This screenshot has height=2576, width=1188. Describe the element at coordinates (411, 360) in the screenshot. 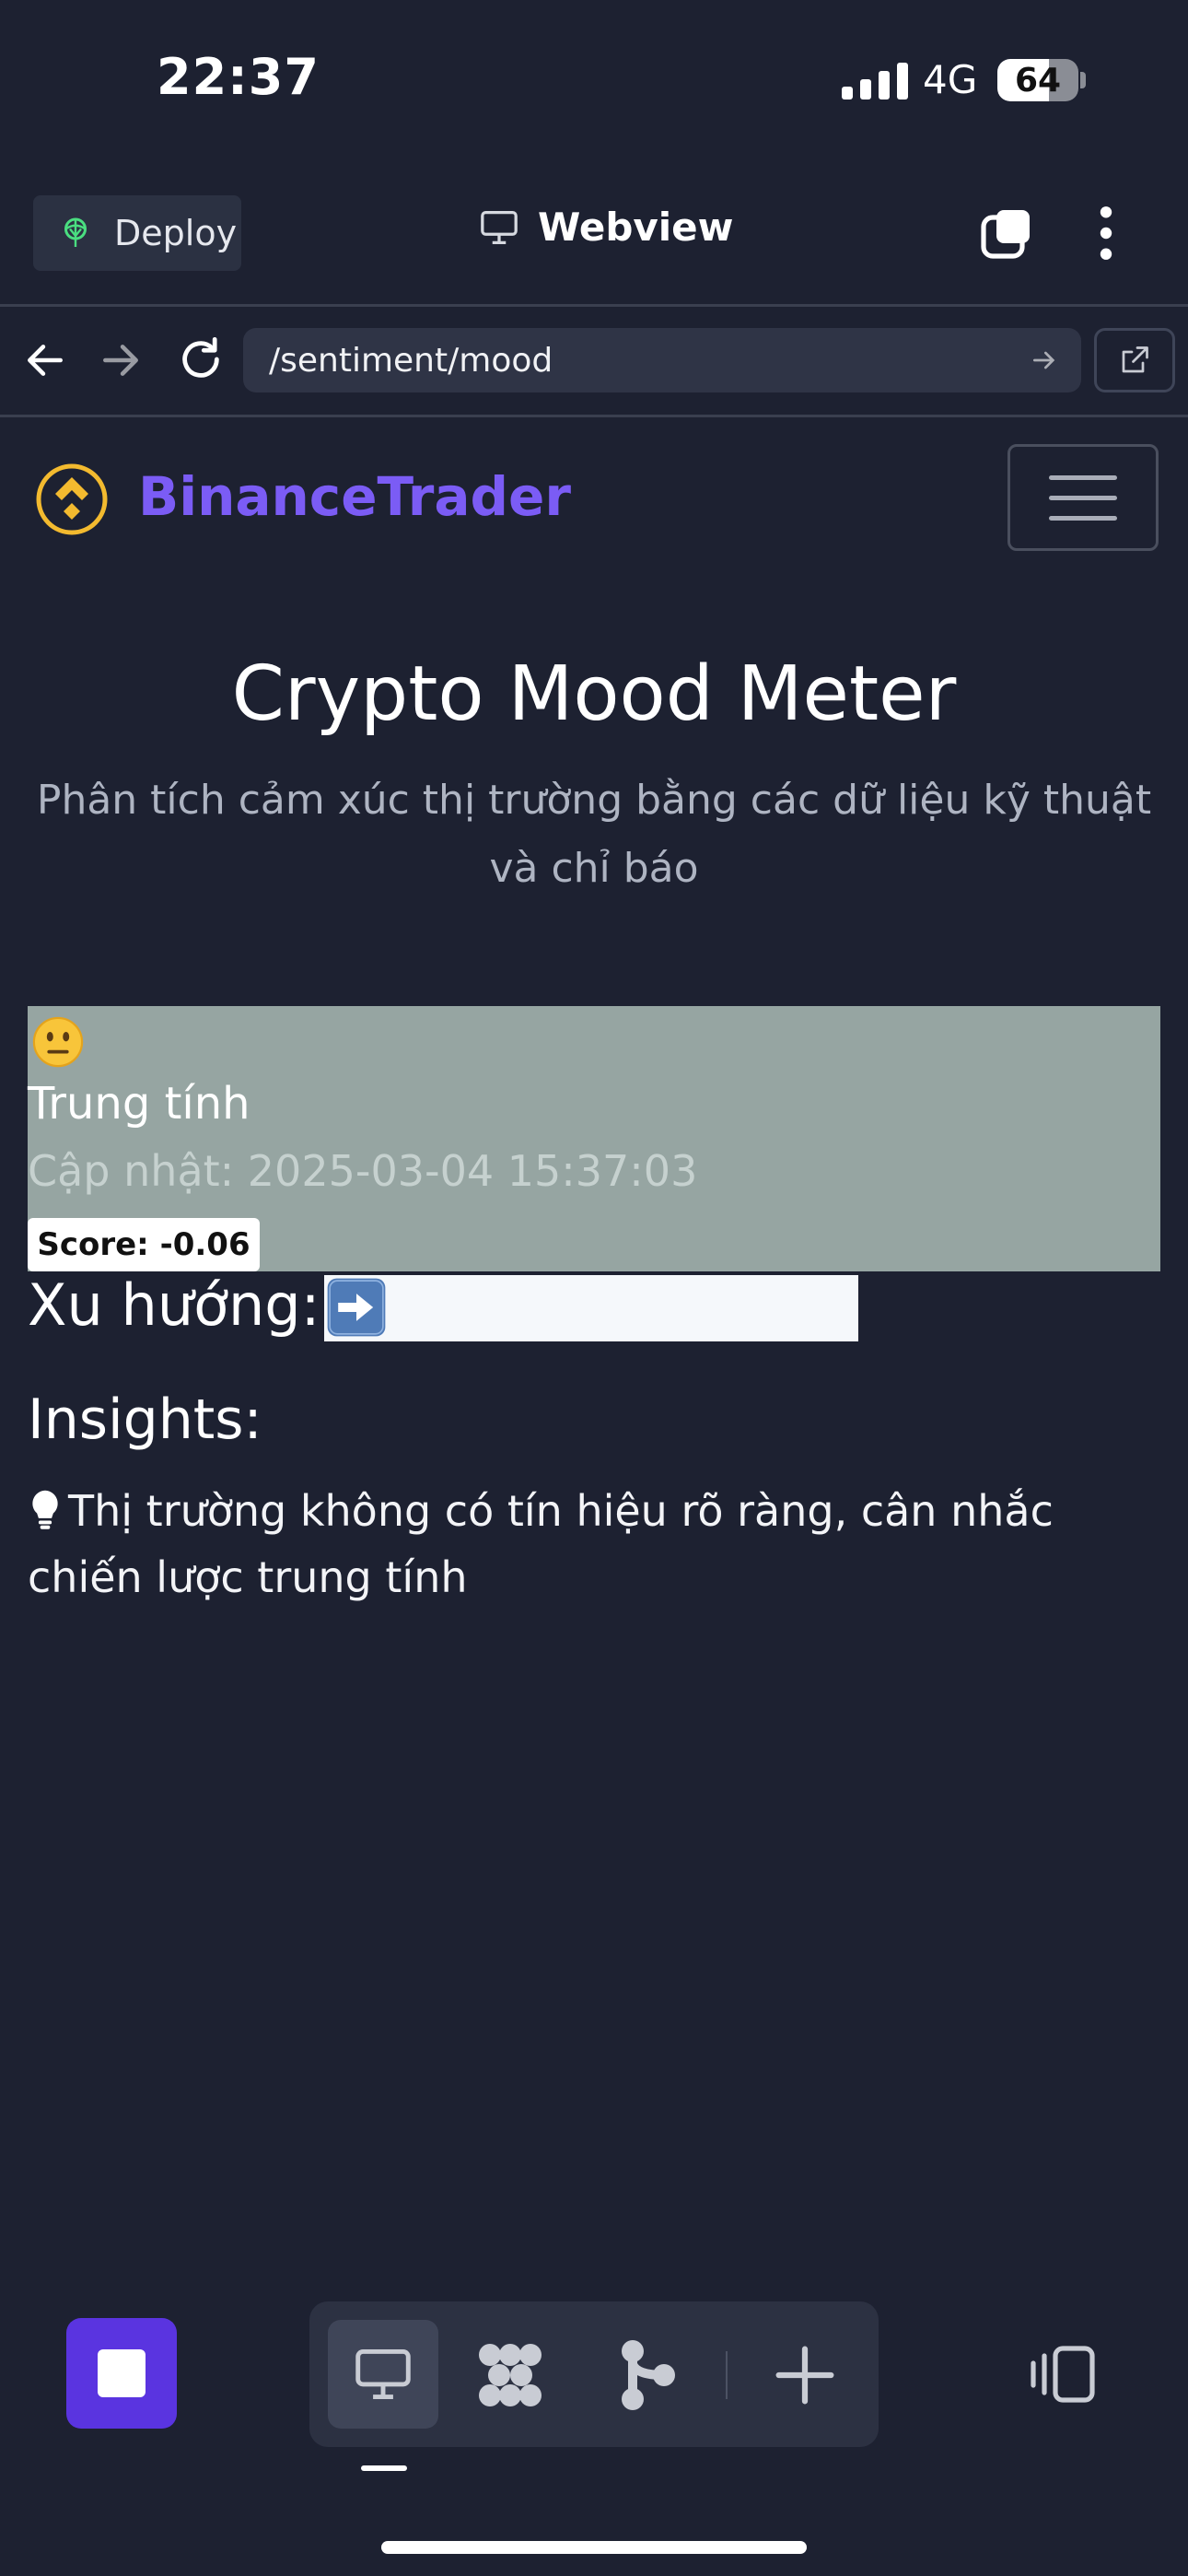

I see `url-text: /sentiment/mood` at that location.